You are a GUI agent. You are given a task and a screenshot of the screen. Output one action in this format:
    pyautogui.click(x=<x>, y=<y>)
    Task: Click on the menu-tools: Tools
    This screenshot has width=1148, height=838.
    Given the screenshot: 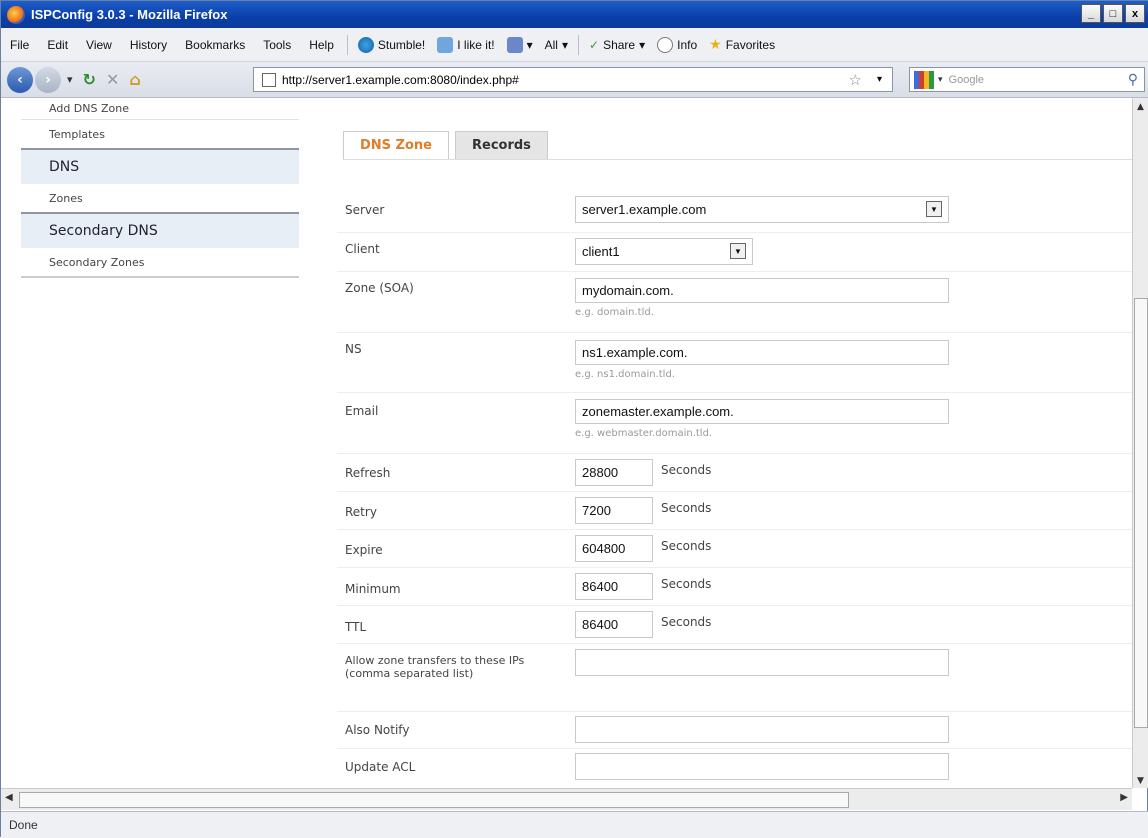 What is the action you would take?
    pyautogui.click(x=277, y=45)
    